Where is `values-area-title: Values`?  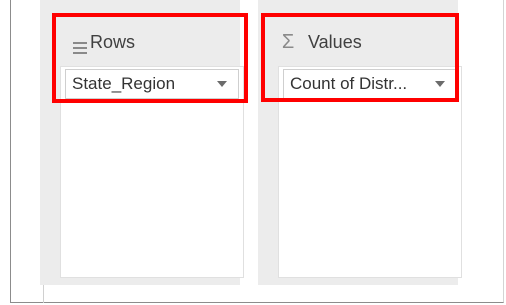
values-area-title: Values is located at coordinates (335, 41).